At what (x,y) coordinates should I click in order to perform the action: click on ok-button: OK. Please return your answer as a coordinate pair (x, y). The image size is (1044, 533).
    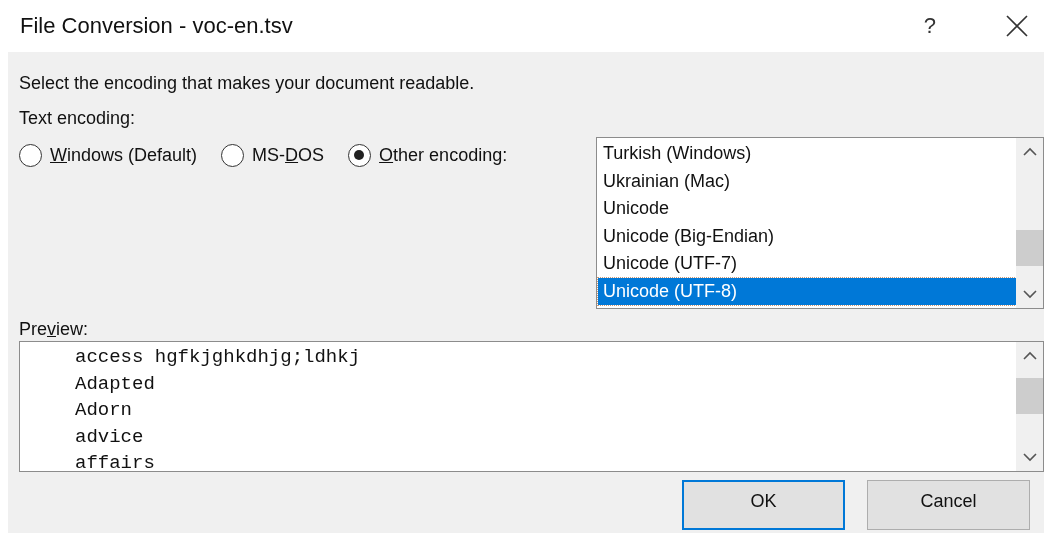
    Looking at the image, I should click on (763, 505).